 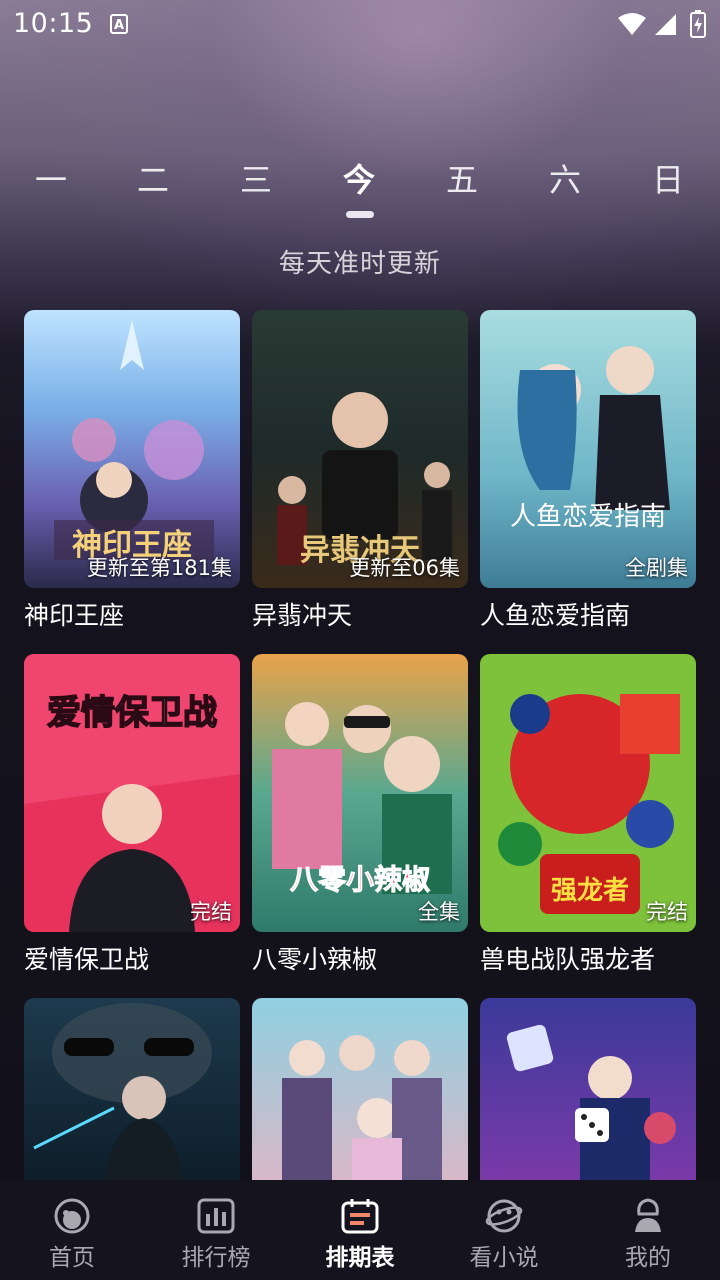 I want to click on nav-novel-label: 看小说, so click(x=504, y=1258).